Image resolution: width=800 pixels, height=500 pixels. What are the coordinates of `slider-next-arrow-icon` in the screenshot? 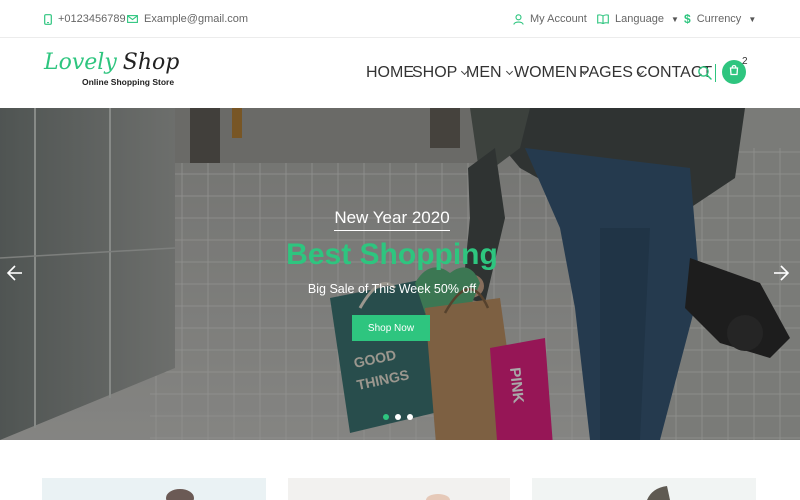 It's located at (781, 273).